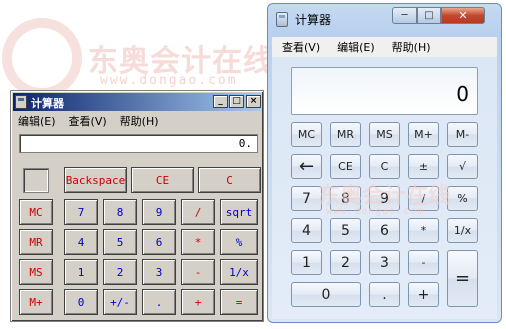  Describe the element at coordinates (159, 302) in the screenshot. I see `classic-decimal-button: .` at that location.